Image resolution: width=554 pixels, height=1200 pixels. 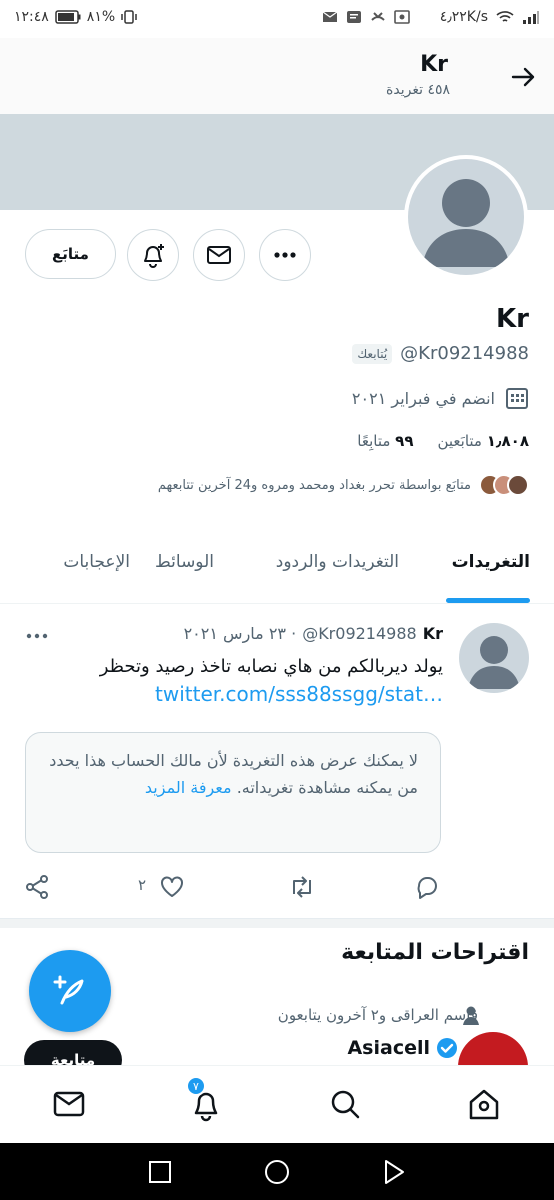 I want to click on like-count: ٢, so click(x=142, y=885).